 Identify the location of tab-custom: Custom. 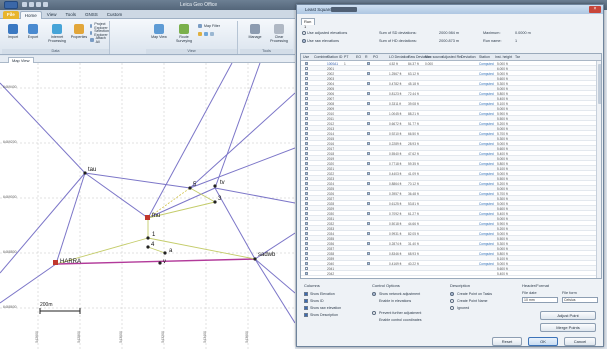
(115, 15).